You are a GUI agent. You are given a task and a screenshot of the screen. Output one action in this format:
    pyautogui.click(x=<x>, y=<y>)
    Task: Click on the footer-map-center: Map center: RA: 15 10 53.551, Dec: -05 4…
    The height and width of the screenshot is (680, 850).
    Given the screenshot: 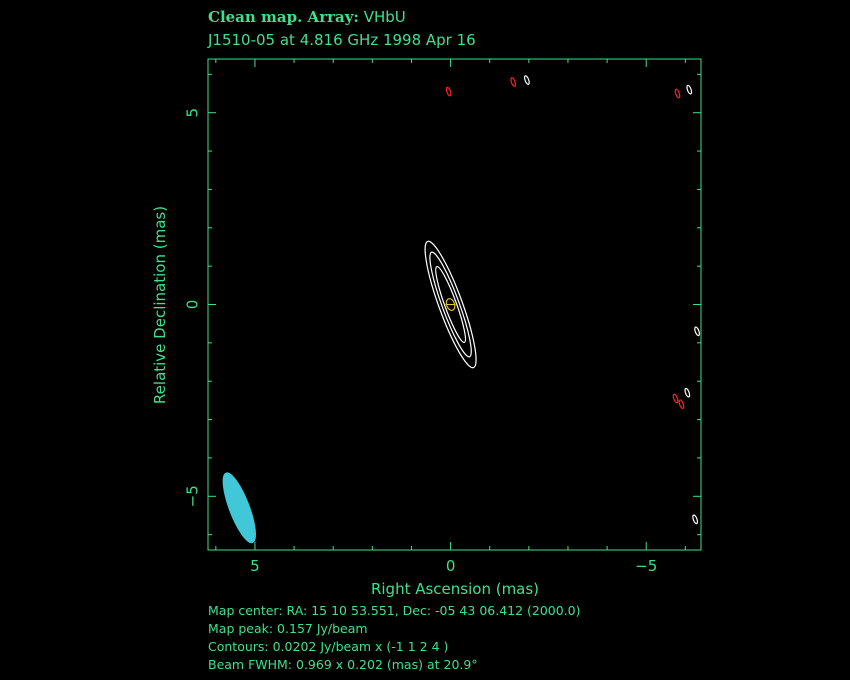 What is the action you would take?
    pyautogui.click(x=394, y=610)
    